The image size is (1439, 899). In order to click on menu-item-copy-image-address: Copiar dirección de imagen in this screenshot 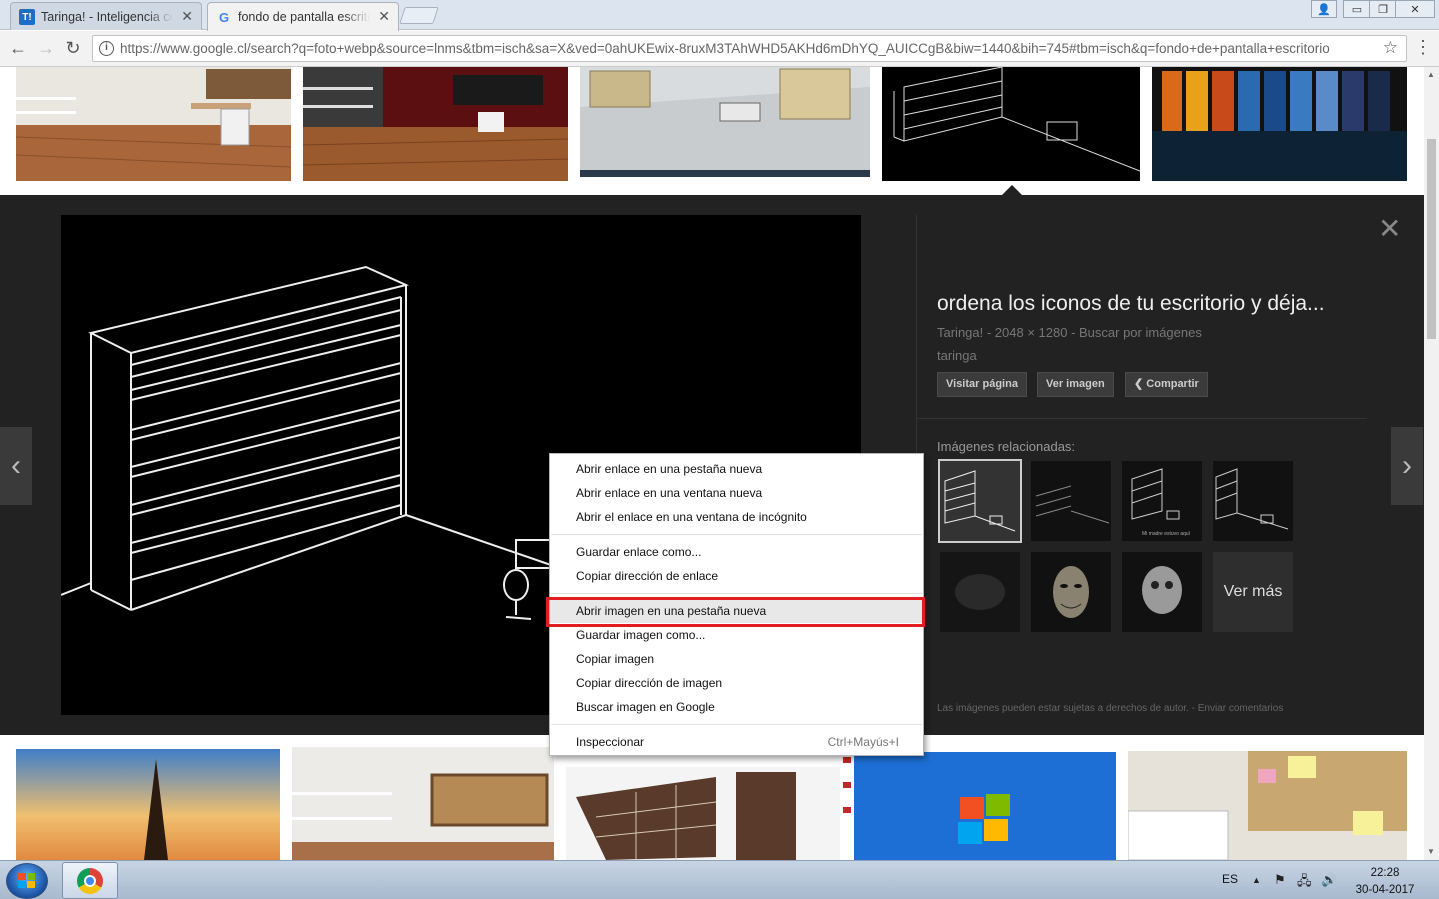, I will do `click(736, 683)`.